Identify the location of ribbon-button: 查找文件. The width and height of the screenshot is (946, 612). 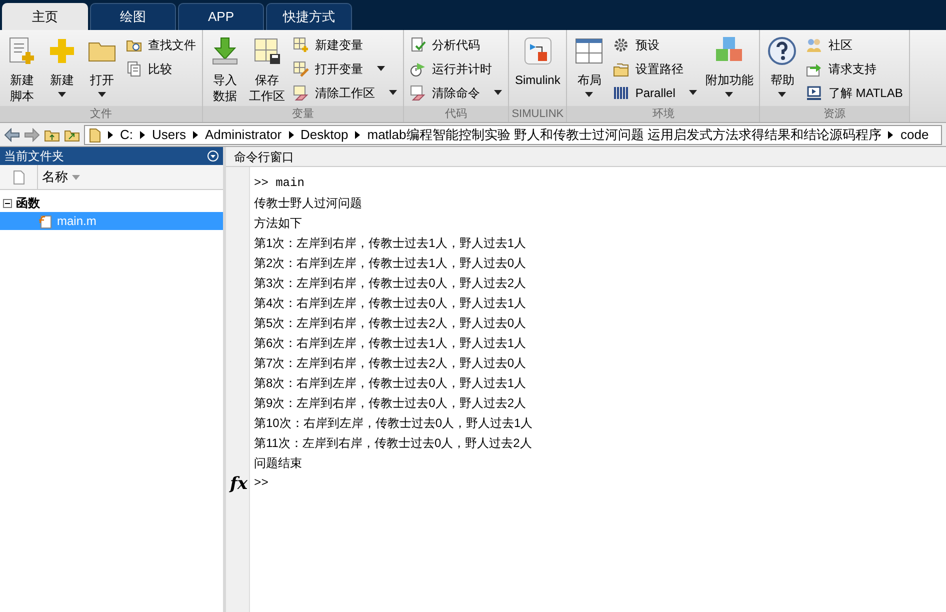
(161, 44).